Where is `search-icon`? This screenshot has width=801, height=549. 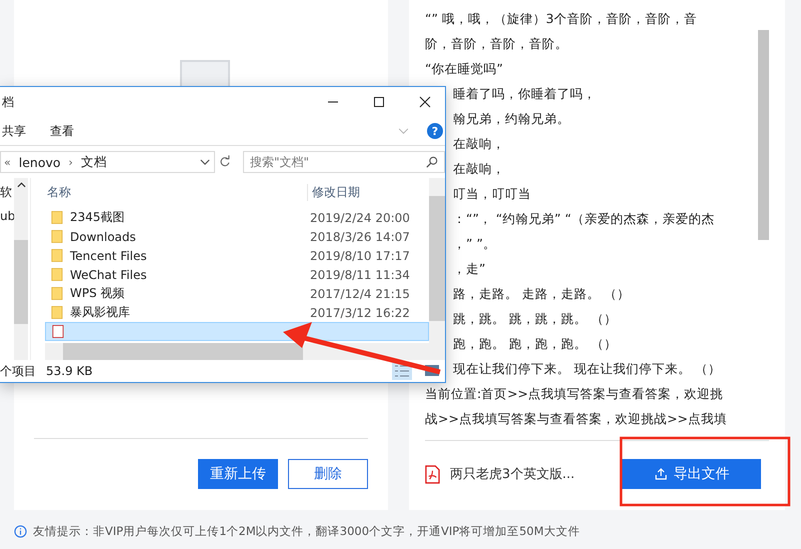
search-icon is located at coordinates (432, 162).